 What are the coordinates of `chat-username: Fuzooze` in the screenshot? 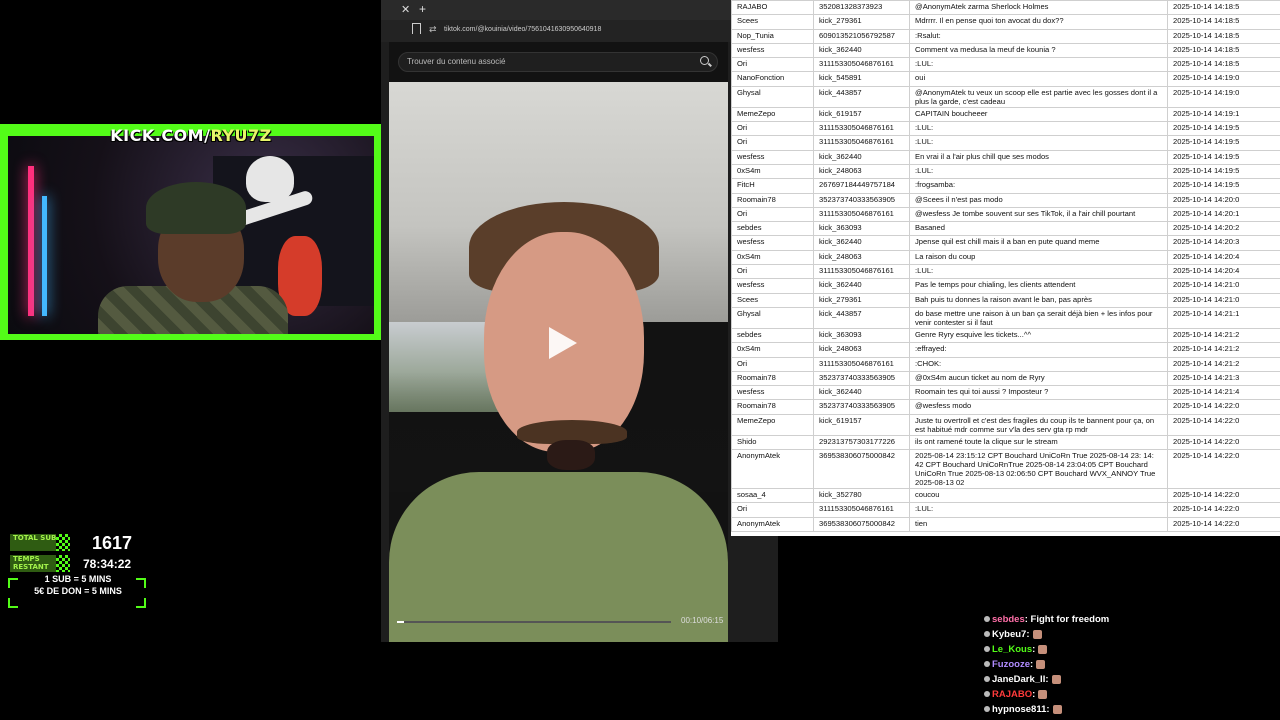 It's located at (1011, 664).